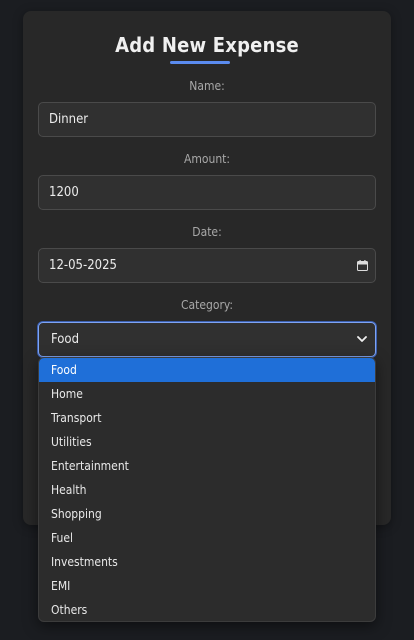 The width and height of the screenshot is (414, 640). I want to click on option-emi: EMI, so click(207, 586).